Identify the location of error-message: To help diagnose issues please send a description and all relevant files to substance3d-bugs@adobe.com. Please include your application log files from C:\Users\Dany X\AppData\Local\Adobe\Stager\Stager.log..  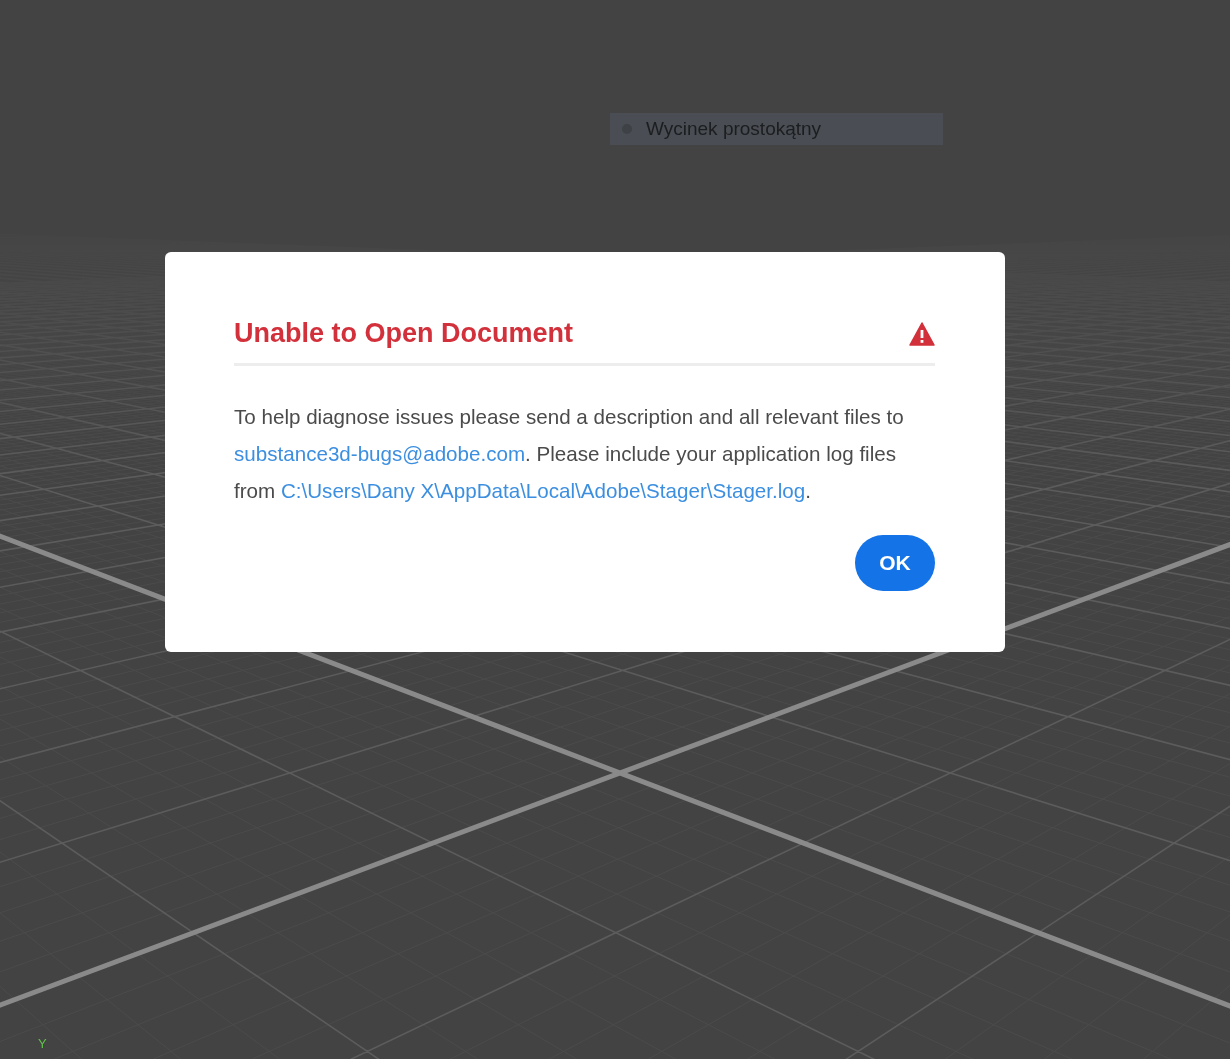
(569, 454).